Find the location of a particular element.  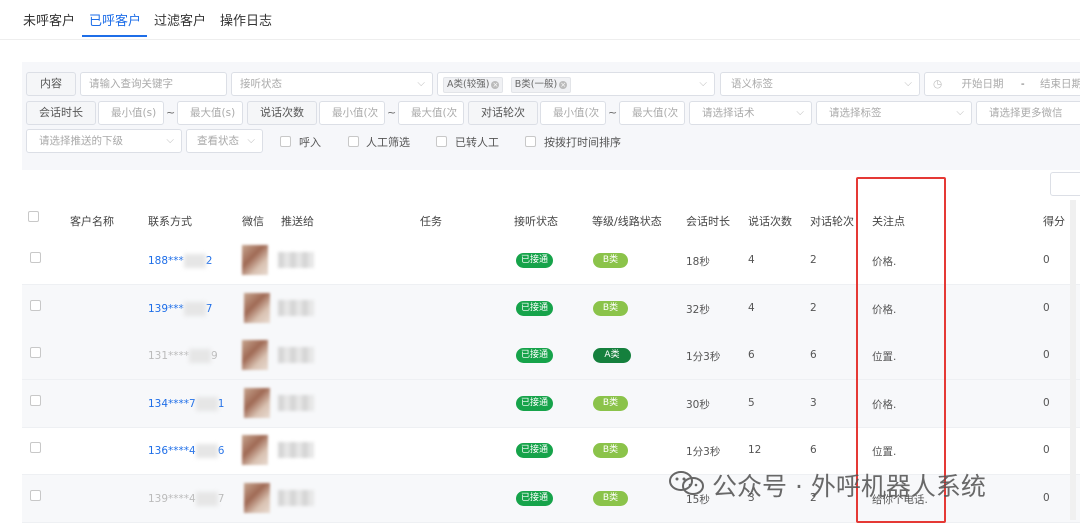

end-date: 结束日期 is located at coordinates (1060, 84).